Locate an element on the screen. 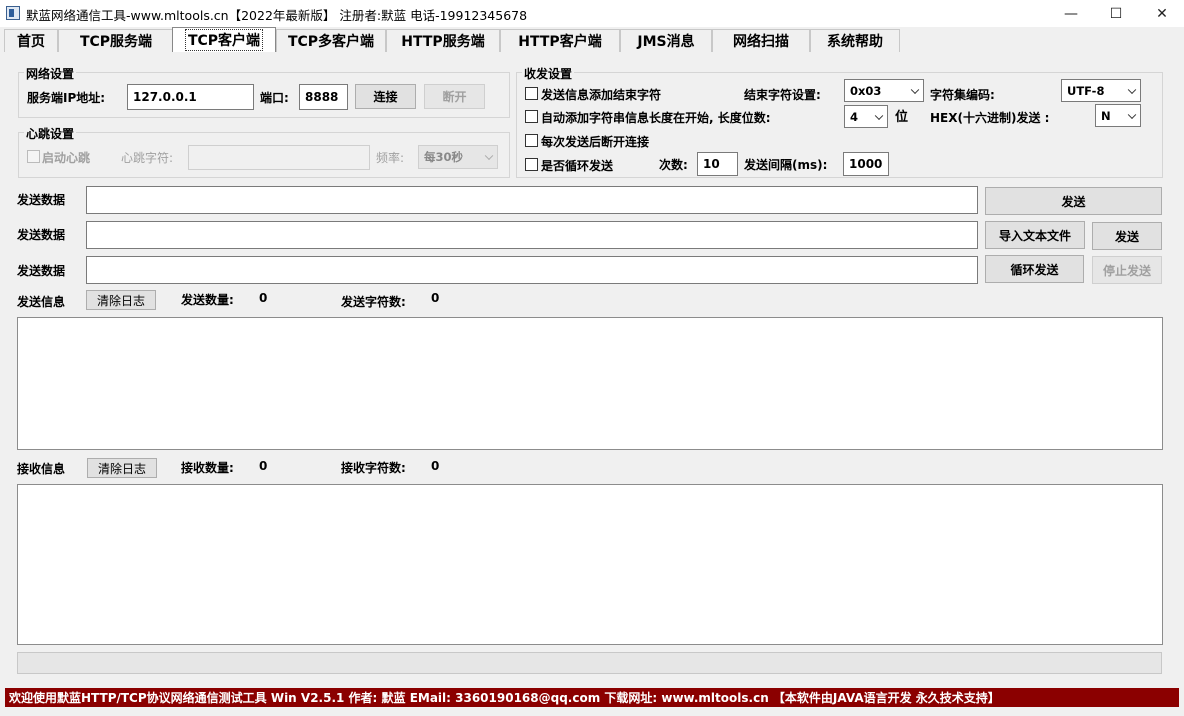 The width and height of the screenshot is (1184, 716). server-ip-input: 127.0.0.1 is located at coordinates (190, 97).